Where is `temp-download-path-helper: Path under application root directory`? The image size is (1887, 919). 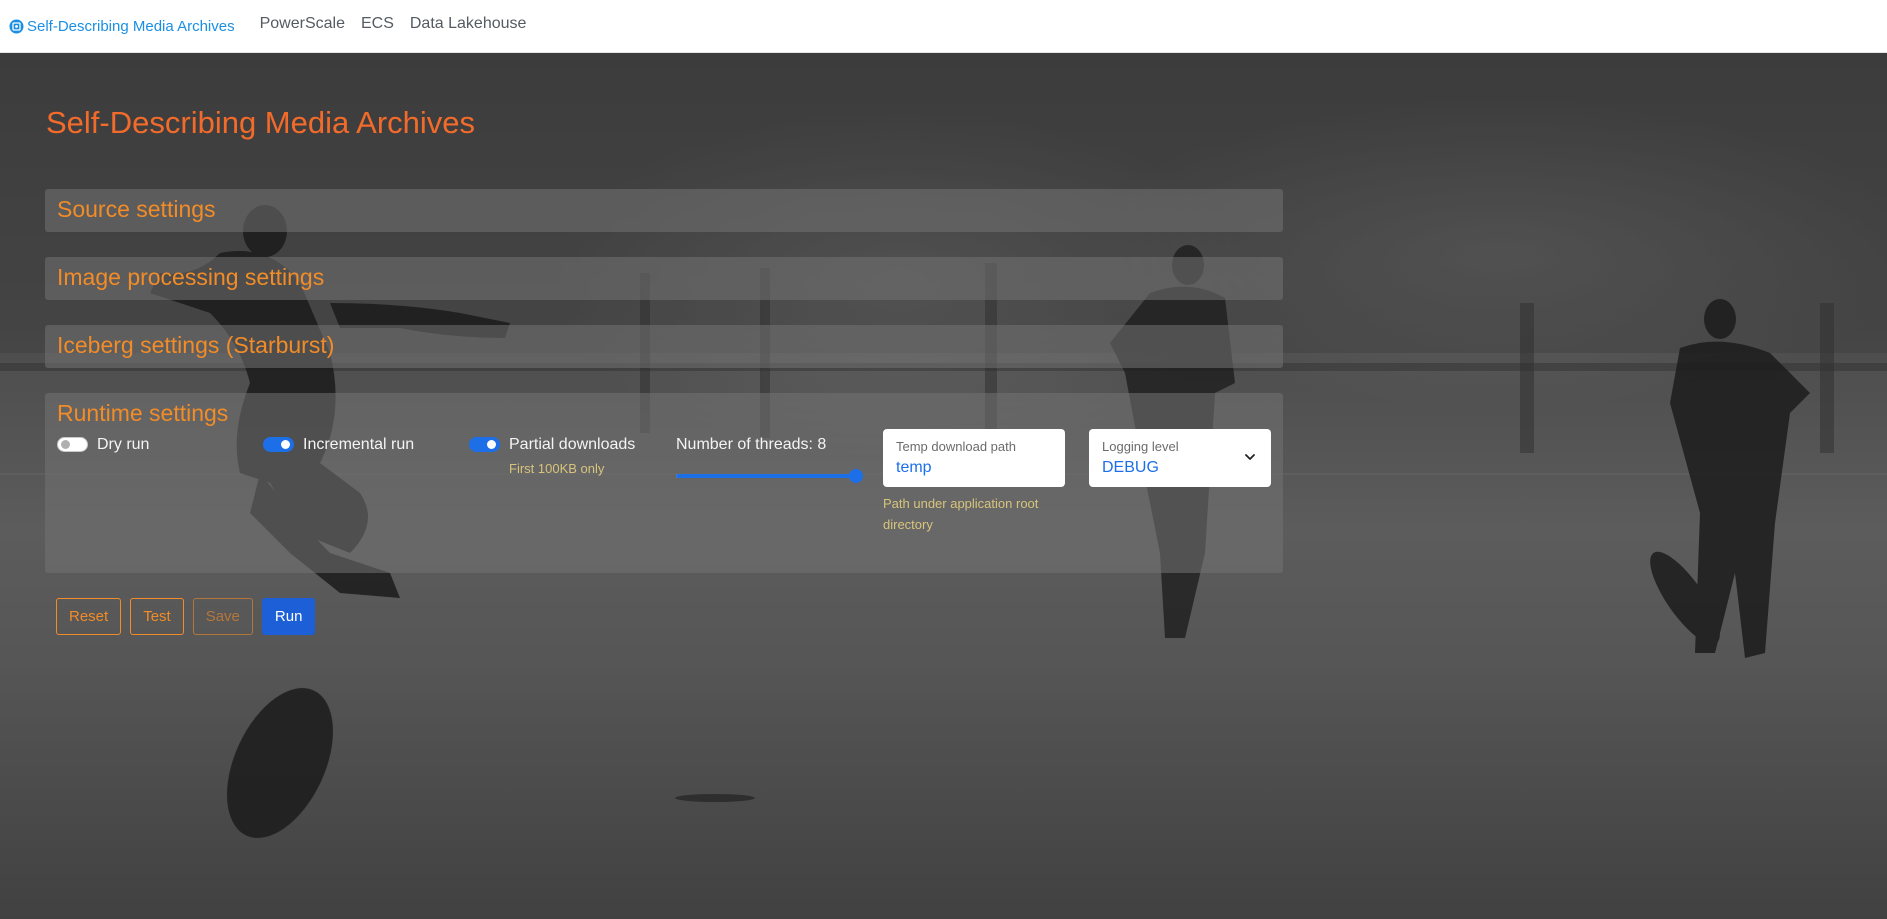 temp-download-path-helper: Path under application root directory is located at coordinates (961, 514).